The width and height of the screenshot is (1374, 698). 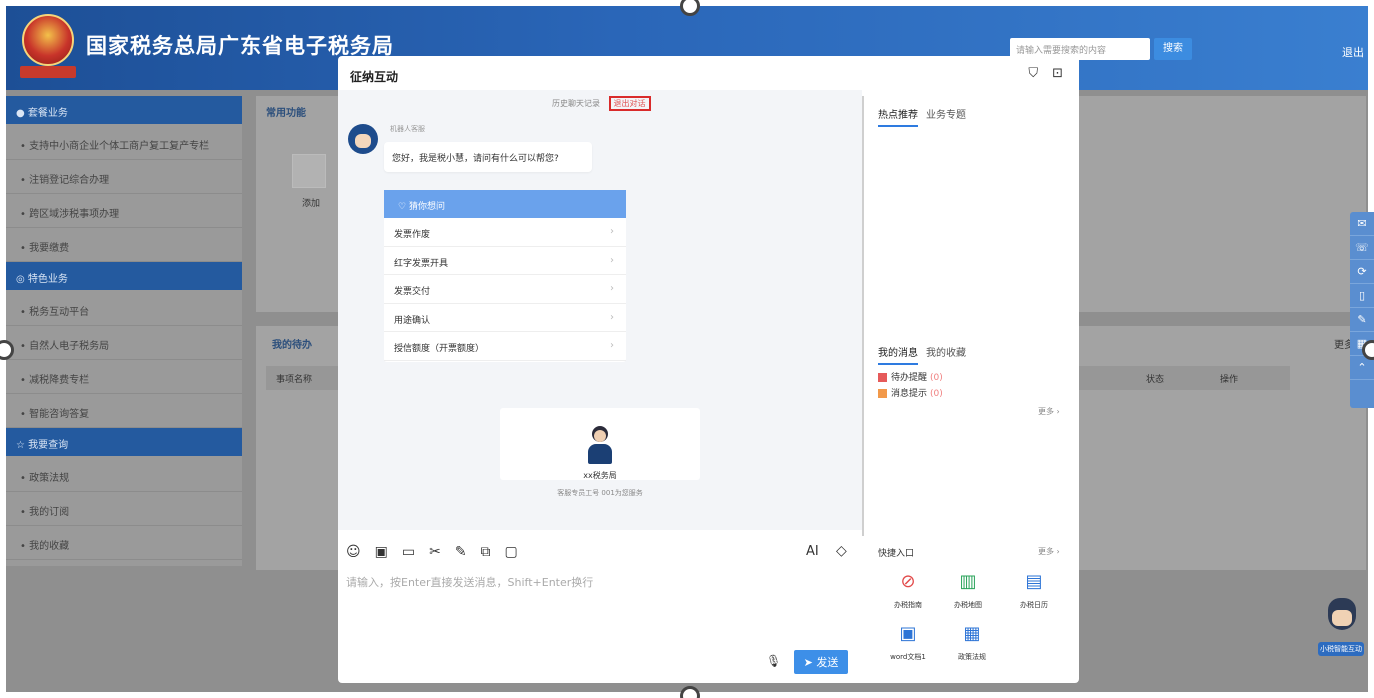 I want to click on map-icon: ▥, so click(x=968, y=581).